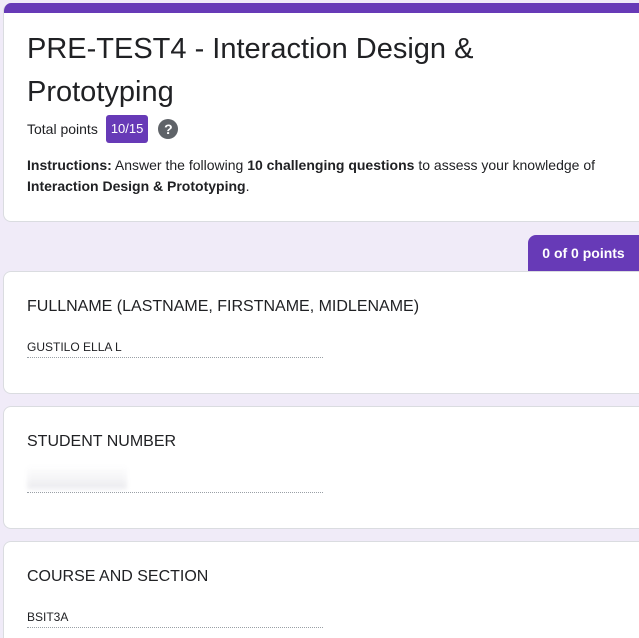  Describe the element at coordinates (321, 8) in the screenshot. I see `header-accent-strip` at that location.